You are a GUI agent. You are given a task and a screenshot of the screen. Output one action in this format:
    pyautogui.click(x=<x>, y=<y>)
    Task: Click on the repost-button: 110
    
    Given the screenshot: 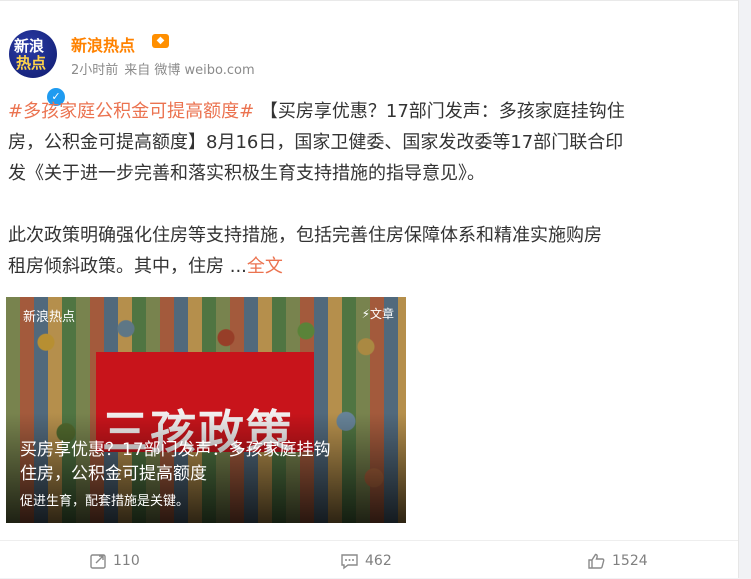 What is the action you would take?
    pyautogui.click(x=114, y=561)
    